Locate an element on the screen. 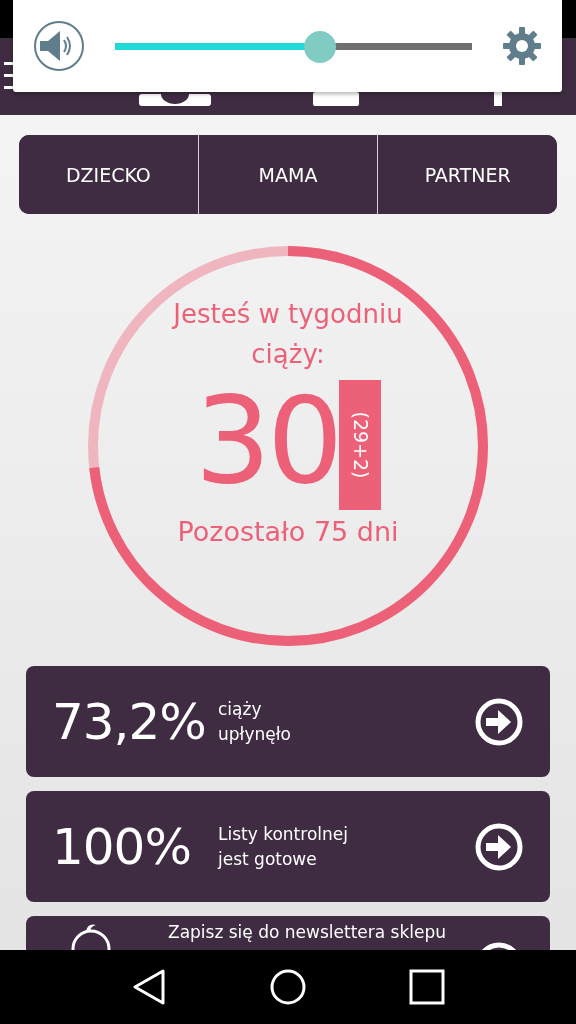 This screenshot has height=1024, width=576. newsletter-text: Zapisz się do newslettera sklepu is located at coordinates (308, 932).